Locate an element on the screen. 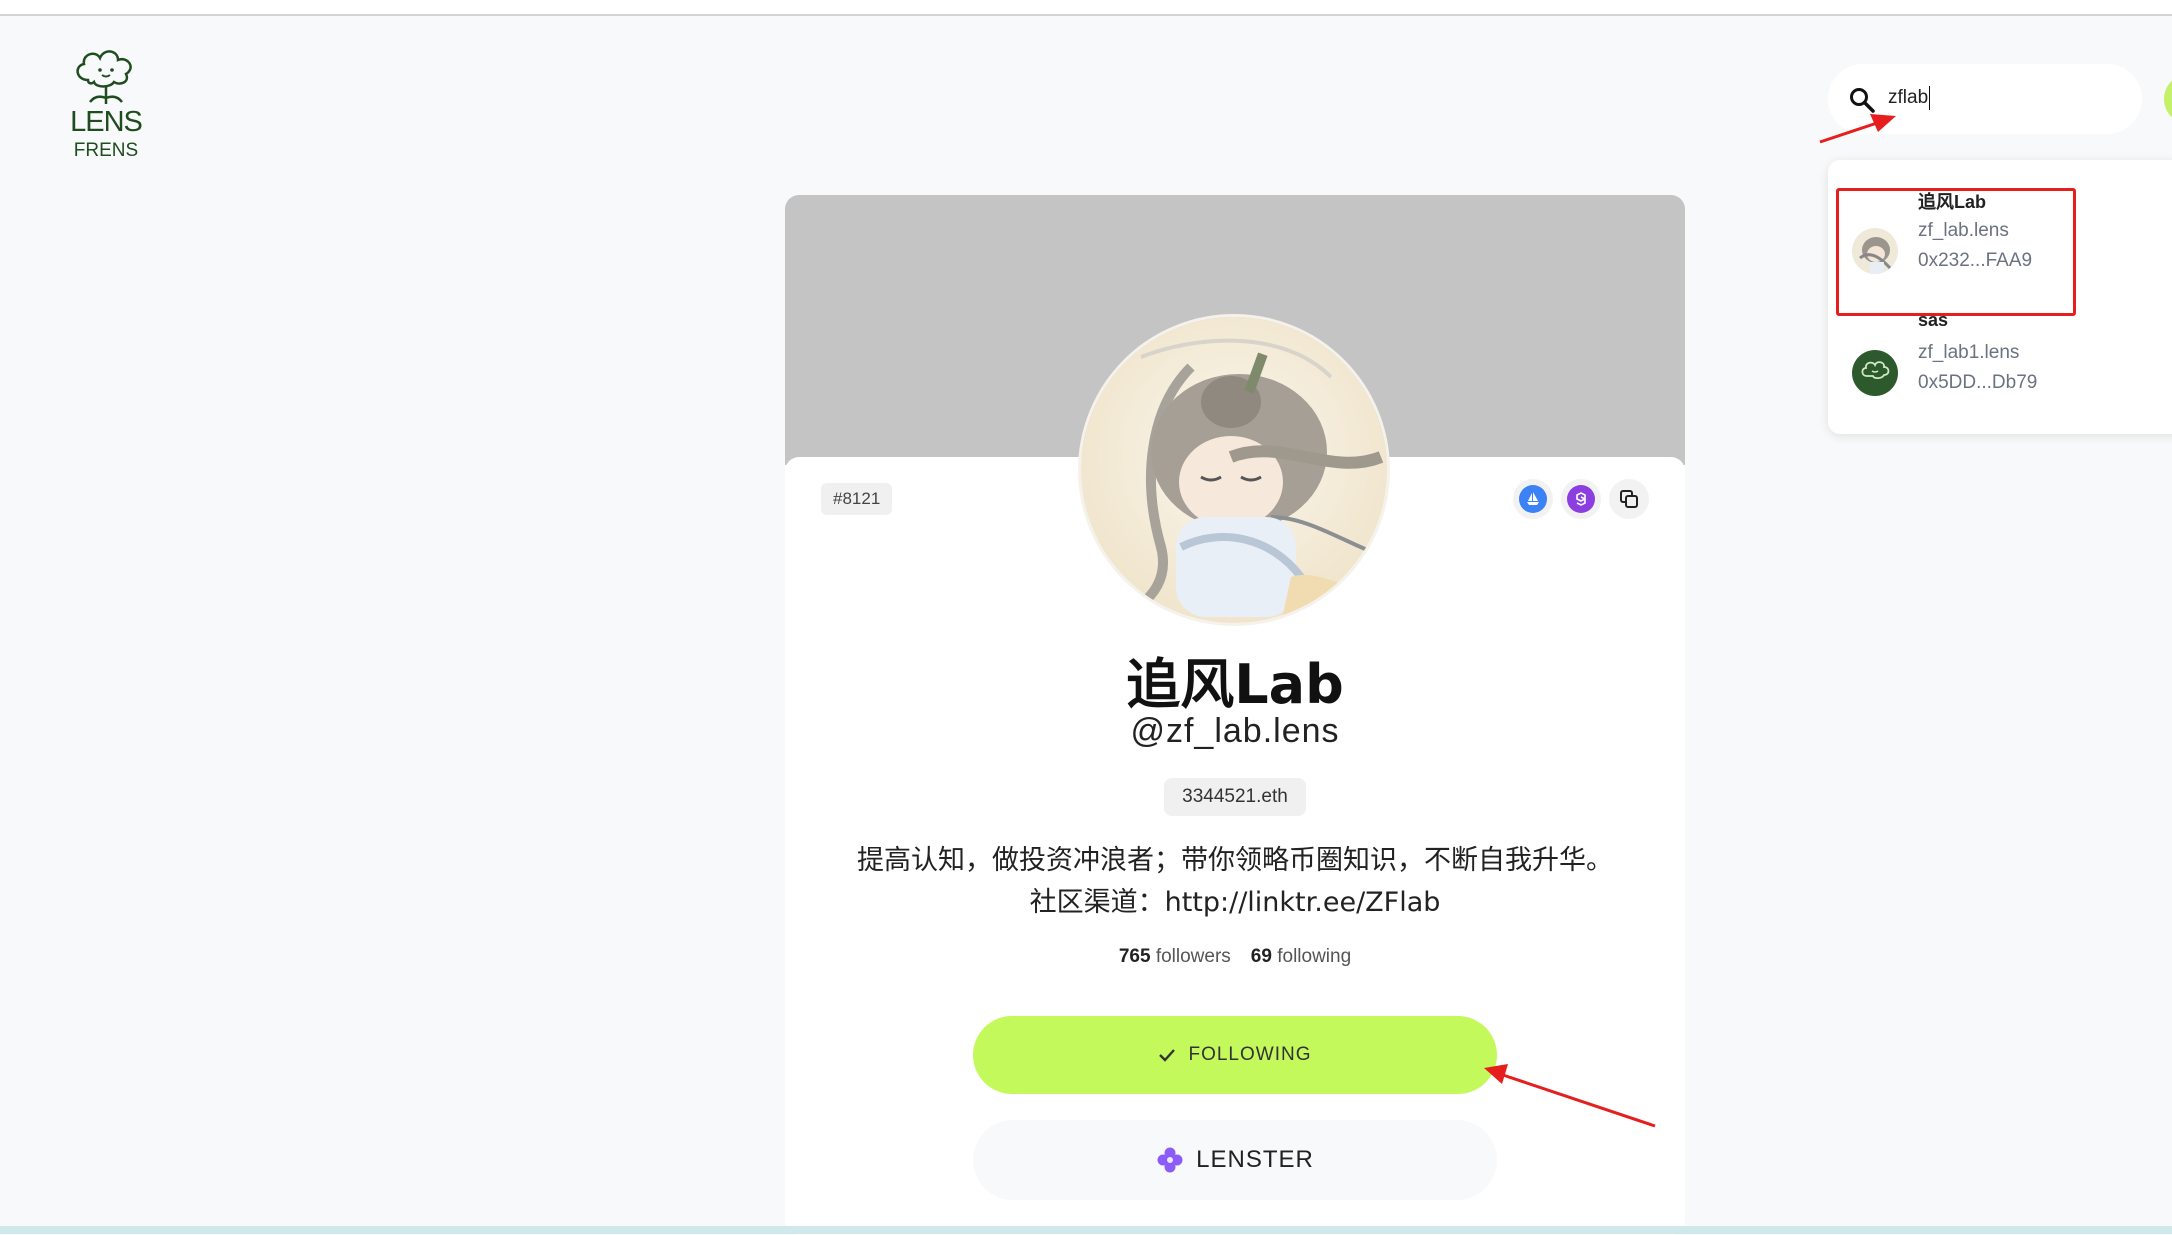 The width and height of the screenshot is (2172, 1235). token-id-badge: #8121 is located at coordinates (857, 499).